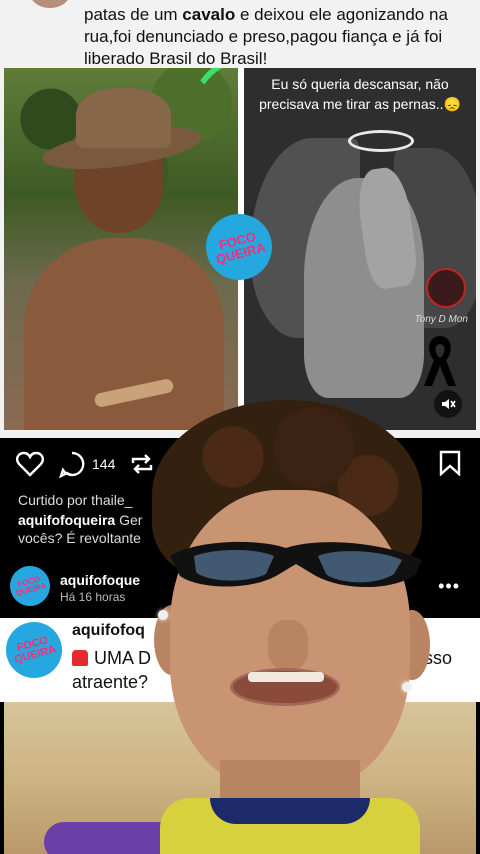 The image size is (480, 854). I want to click on repost-icon, so click(142, 464).